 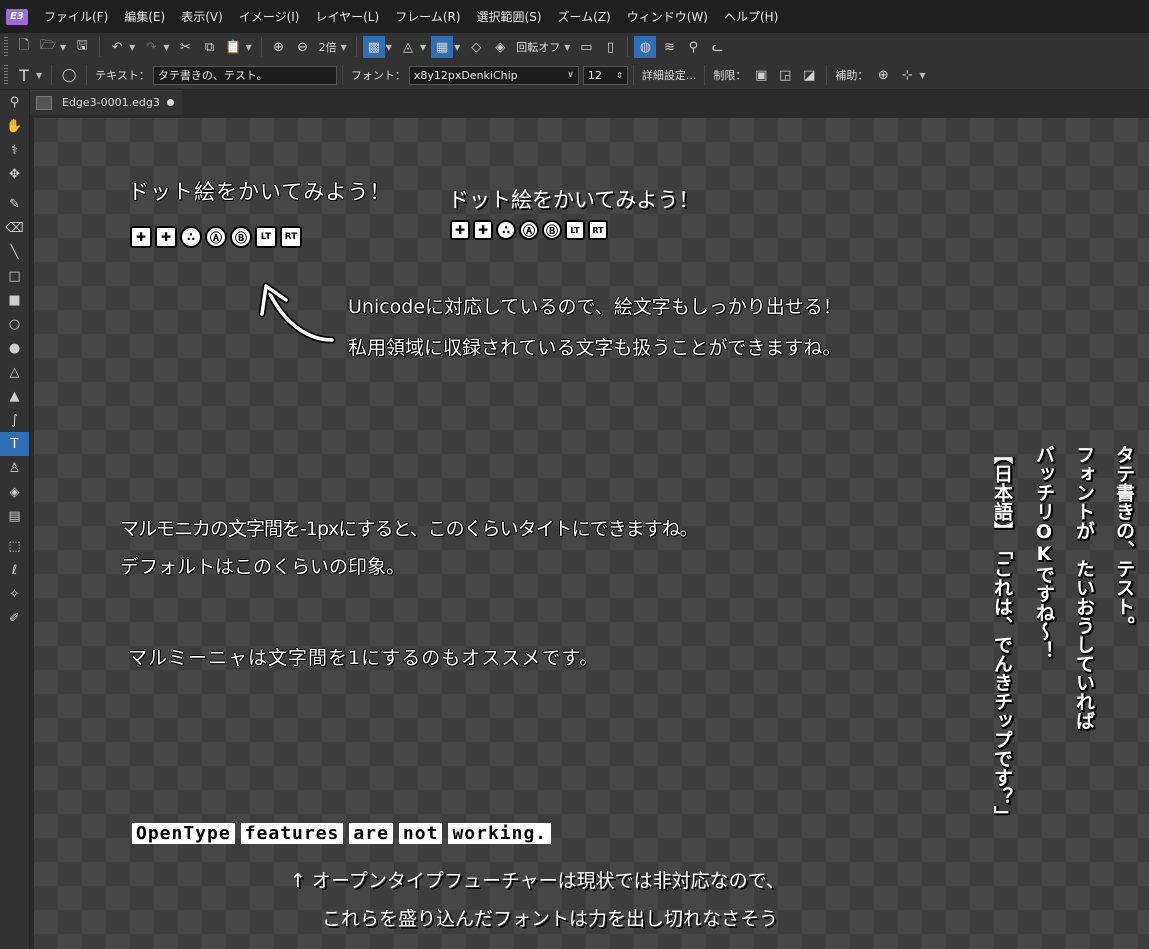 What do you see at coordinates (420, 833) in the screenshot?
I see `opentype-word: not` at bounding box center [420, 833].